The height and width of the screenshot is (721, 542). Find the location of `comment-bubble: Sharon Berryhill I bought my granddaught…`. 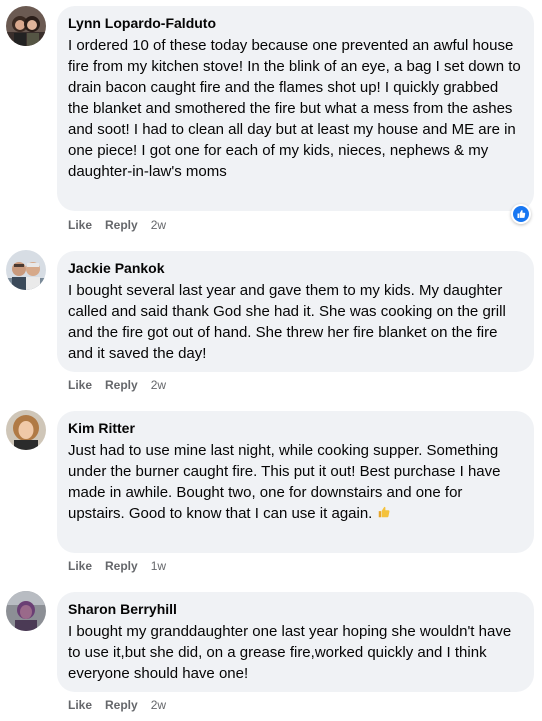

comment-bubble: Sharon Berryhill I bought my granddaught… is located at coordinates (295, 642).